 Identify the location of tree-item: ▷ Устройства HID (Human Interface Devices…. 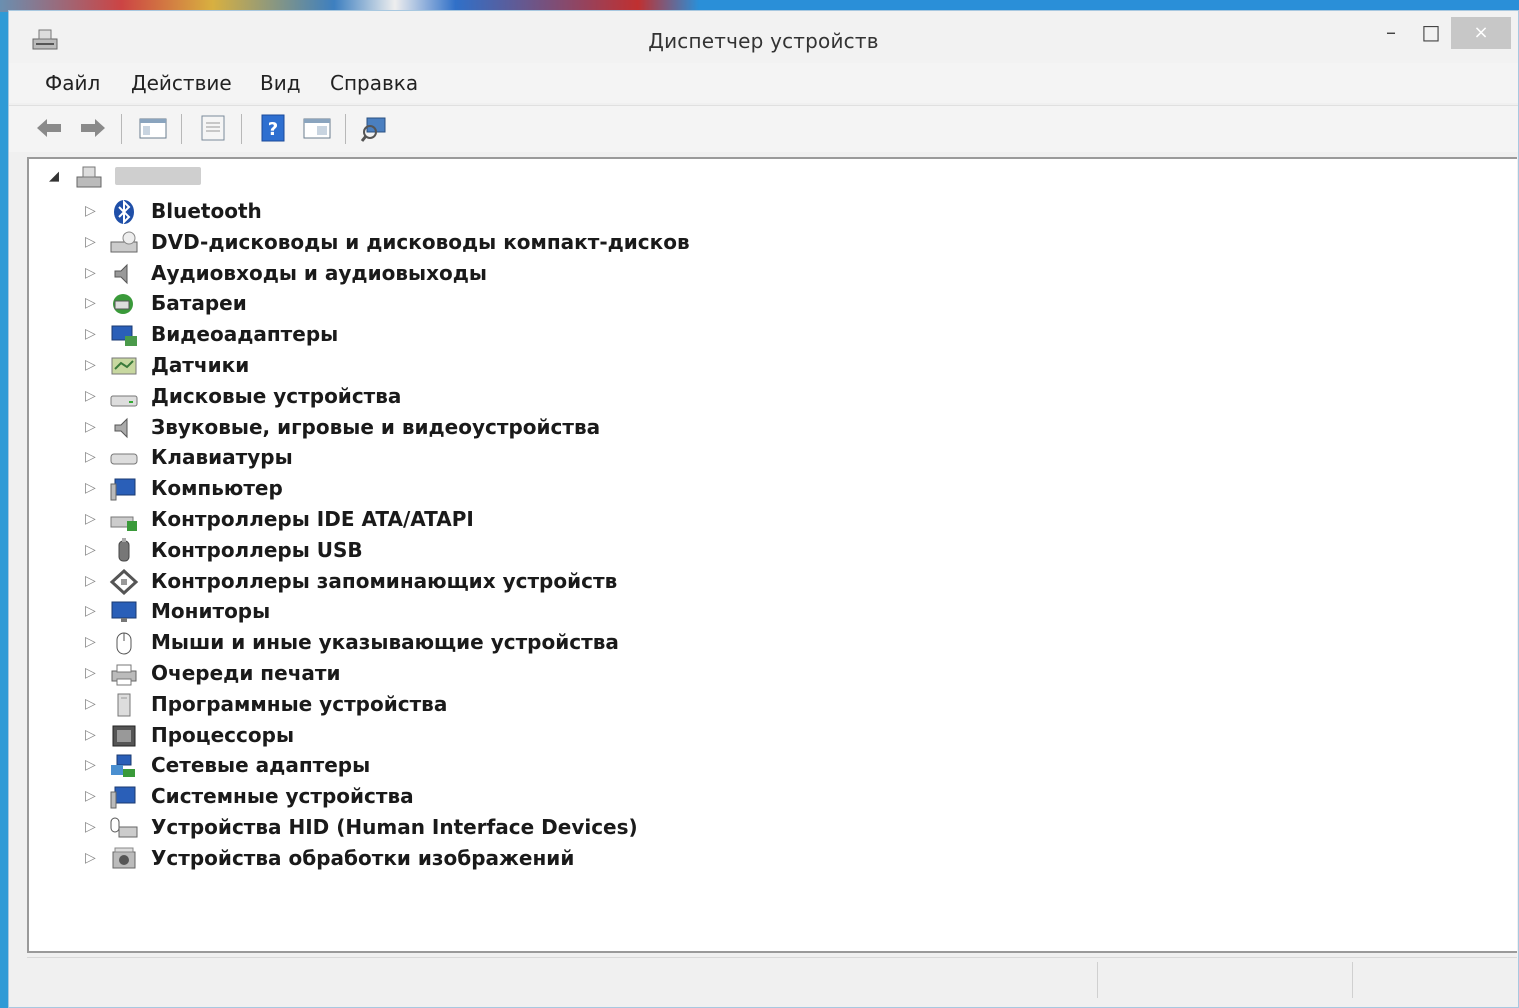
(773, 828).